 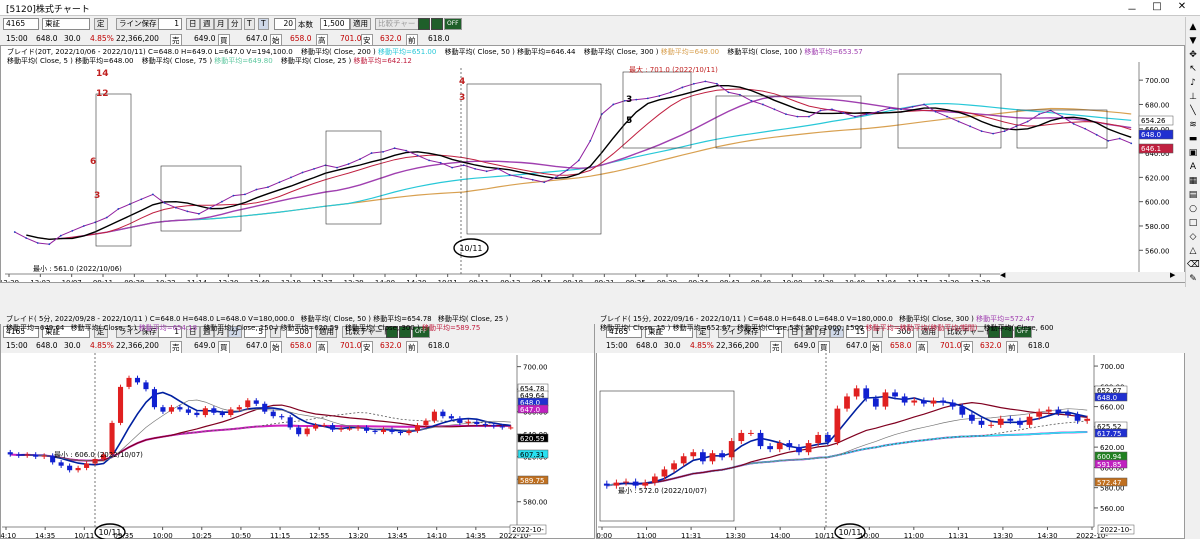 I want to click on pencil-icon: ✎, so click(x=1193, y=279).